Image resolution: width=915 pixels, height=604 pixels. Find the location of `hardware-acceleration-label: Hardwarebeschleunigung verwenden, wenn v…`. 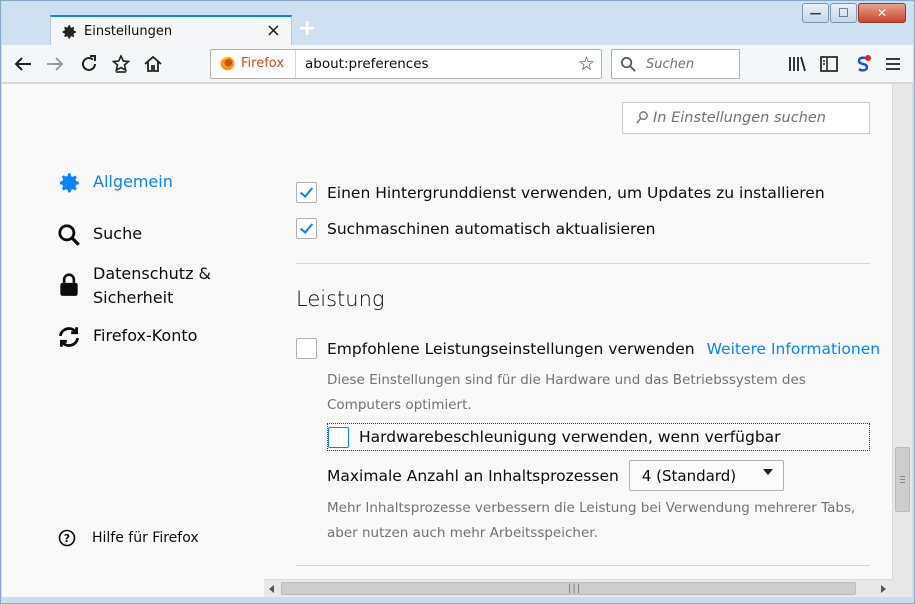

hardware-acceleration-label: Hardwarebeschleunigung verwenden, wenn v… is located at coordinates (570, 437).